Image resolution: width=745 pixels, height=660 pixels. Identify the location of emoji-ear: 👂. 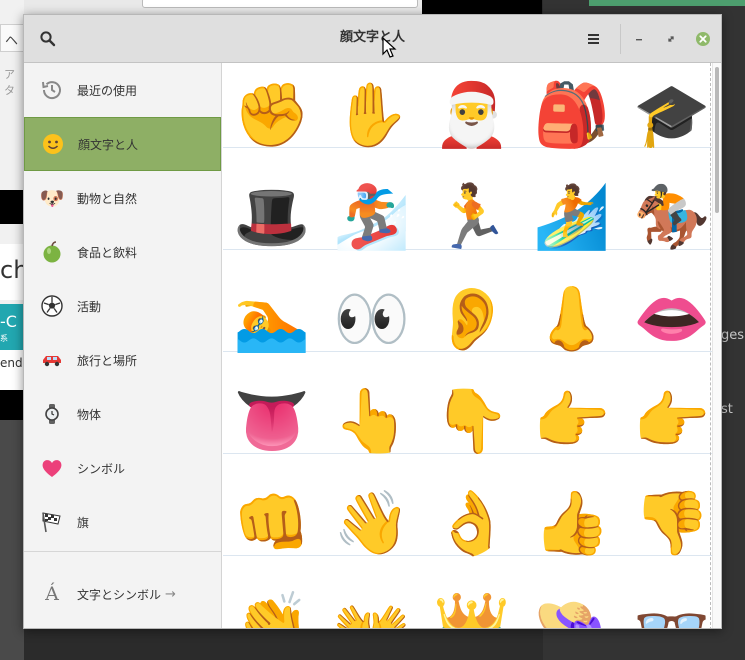
(472, 319).